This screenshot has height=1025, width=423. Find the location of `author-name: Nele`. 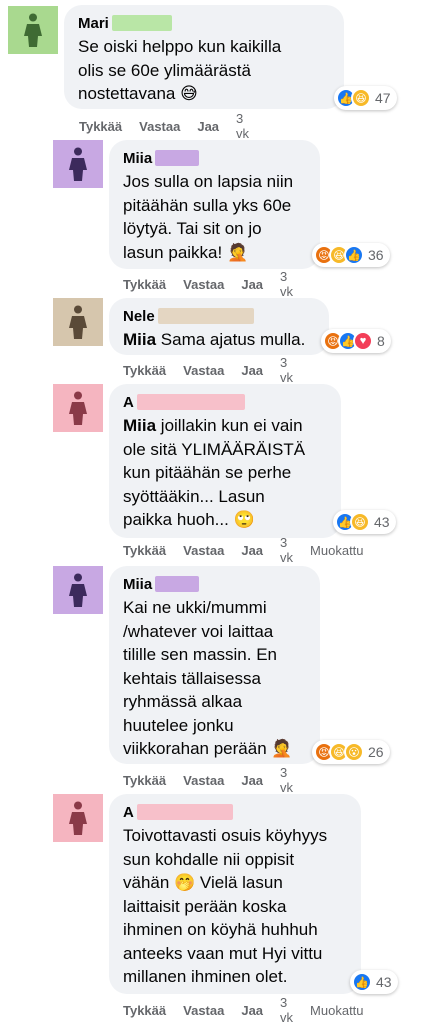

author-name: Nele is located at coordinates (139, 316).